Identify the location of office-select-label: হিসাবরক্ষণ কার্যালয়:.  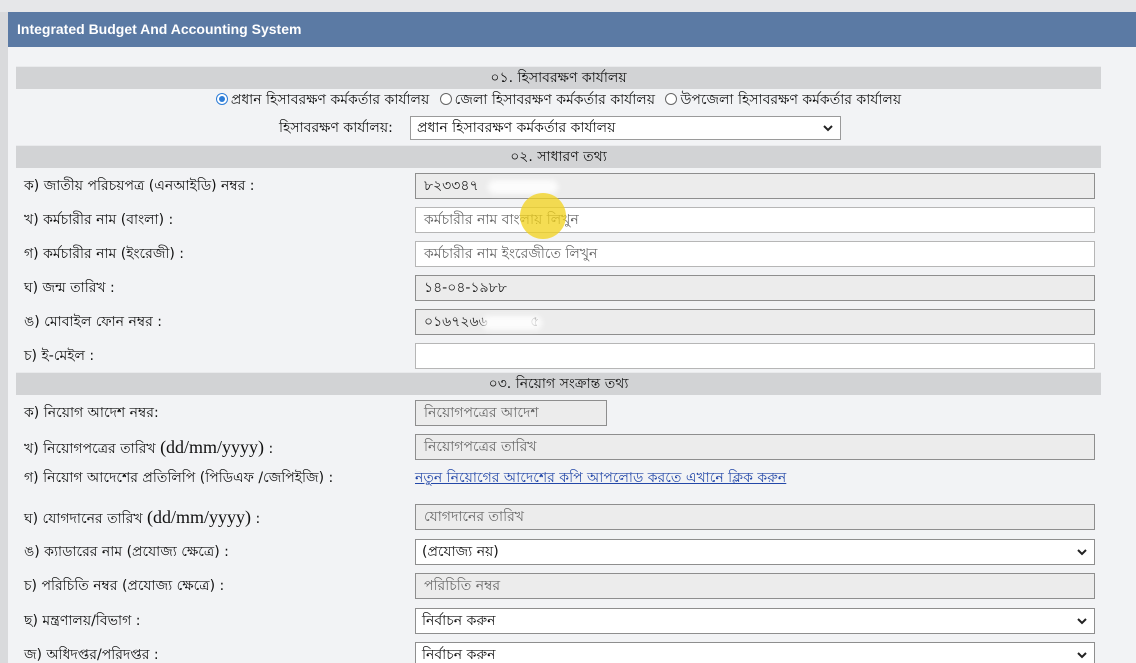
(336, 128).